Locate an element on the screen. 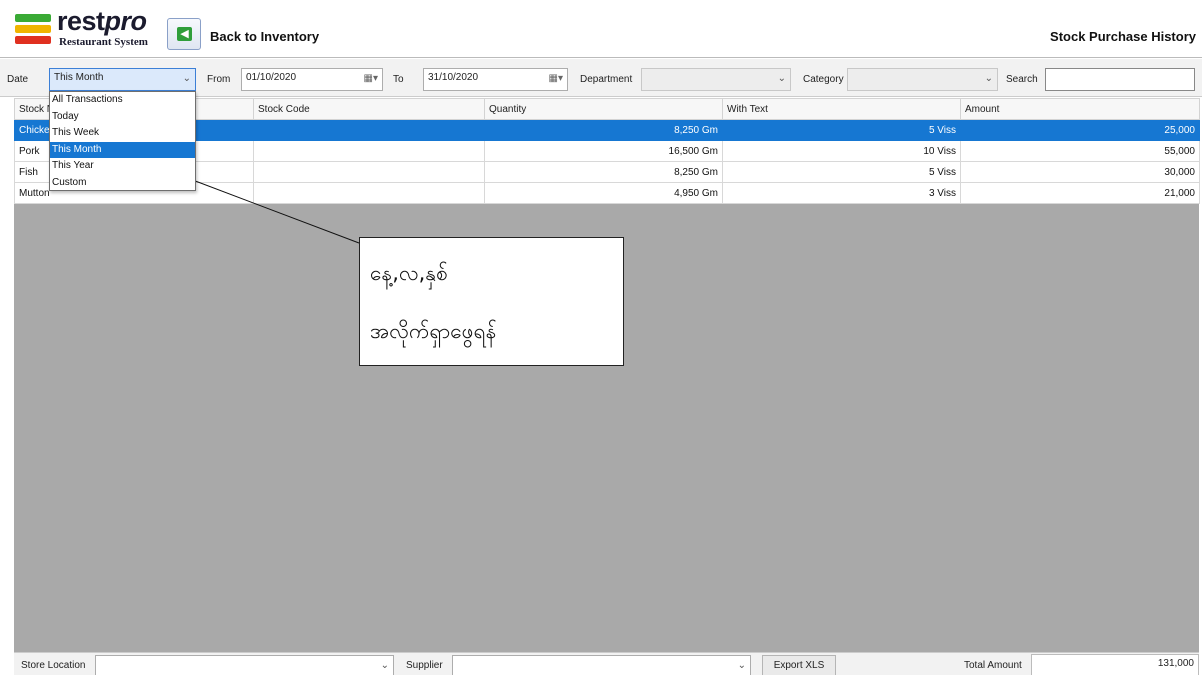 Image resolution: width=1202 pixels, height=675 pixels. date-option-this-year: This Year is located at coordinates (122, 166).